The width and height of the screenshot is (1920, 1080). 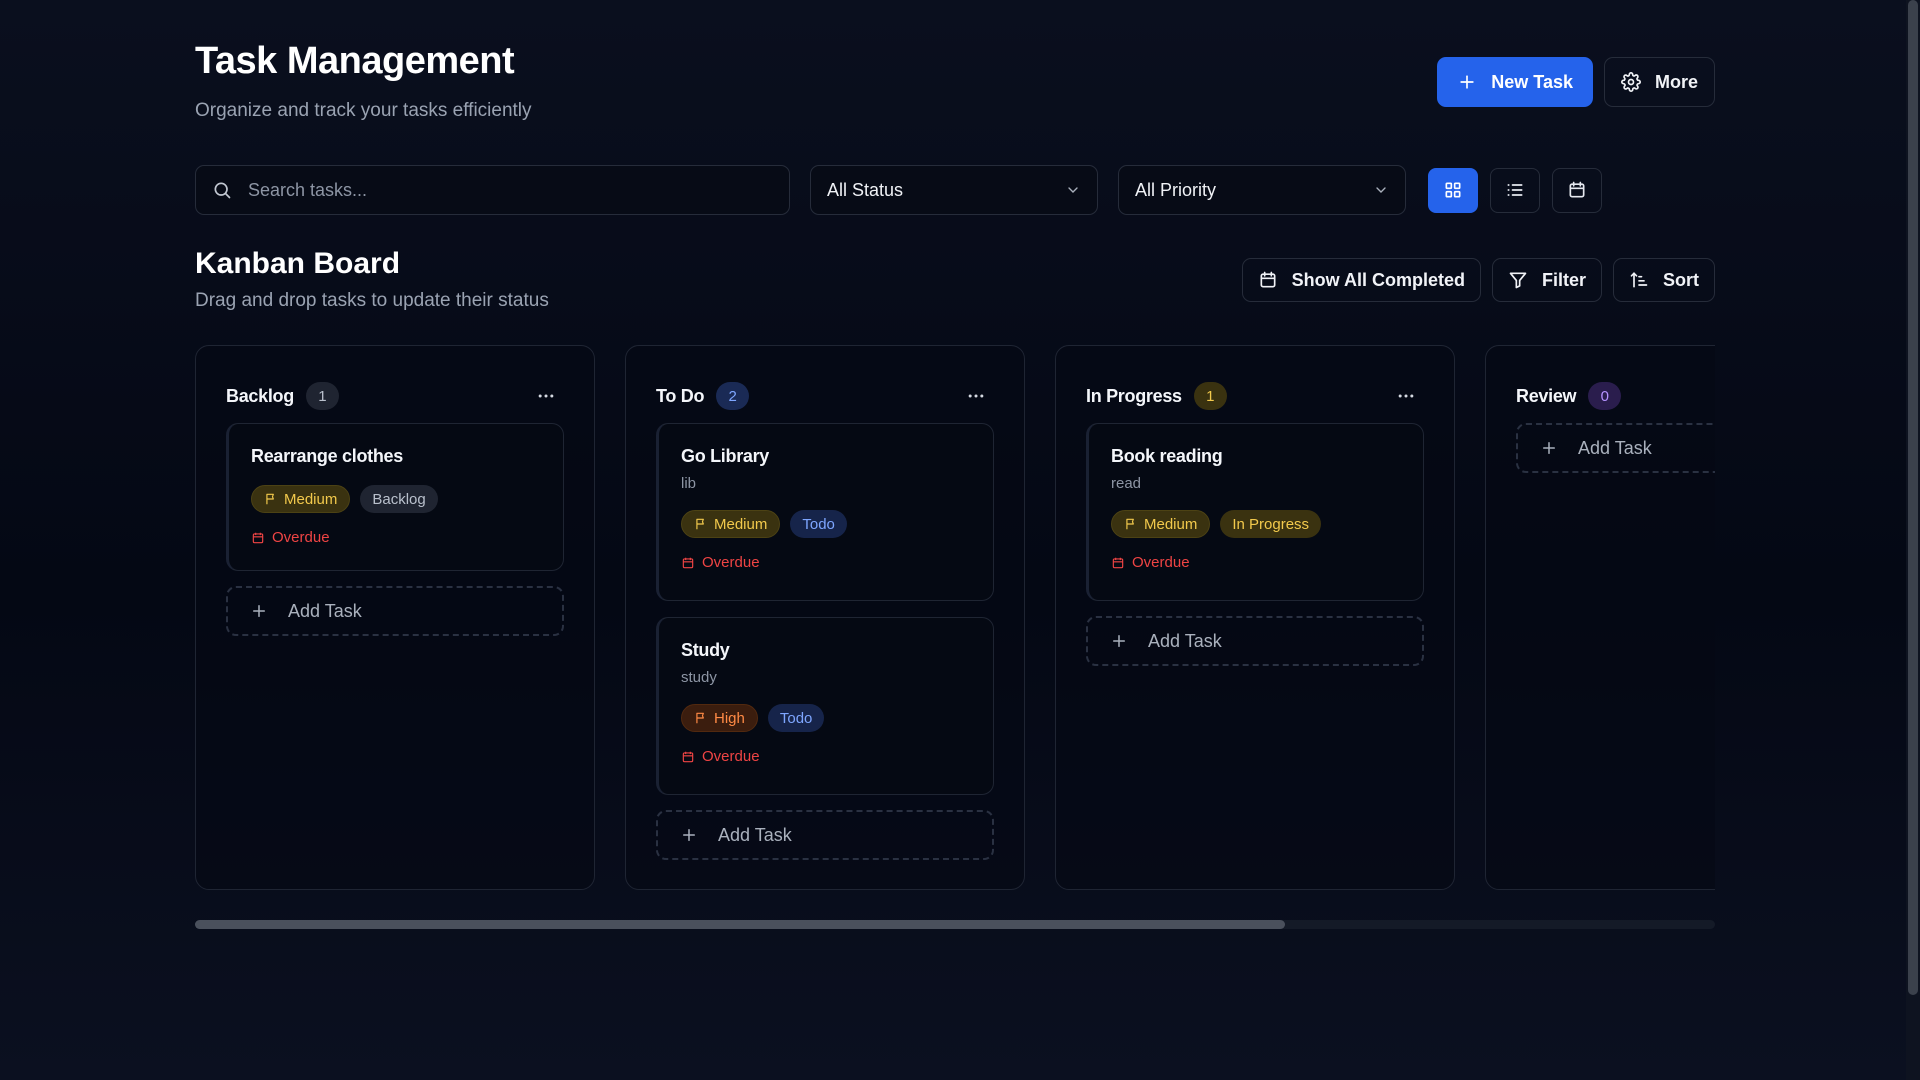 What do you see at coordinates (1913, 497) in the screenshot?
I see `vertical-scrollbar-thumb` at bounding box center [1913, 497].